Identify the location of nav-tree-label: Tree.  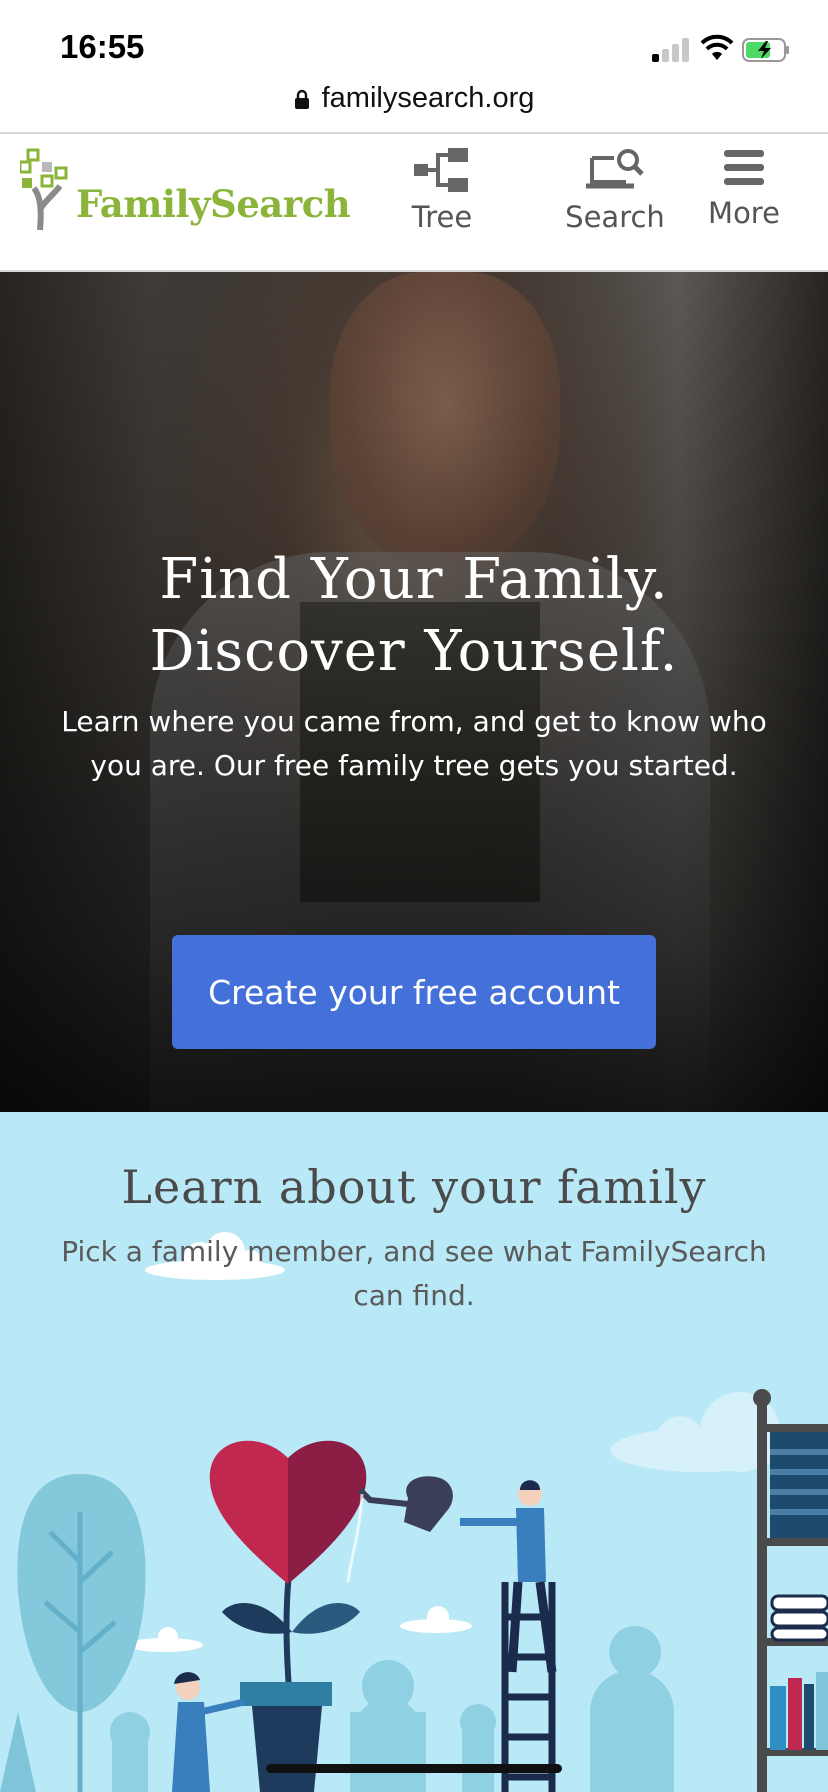
(442, 217).